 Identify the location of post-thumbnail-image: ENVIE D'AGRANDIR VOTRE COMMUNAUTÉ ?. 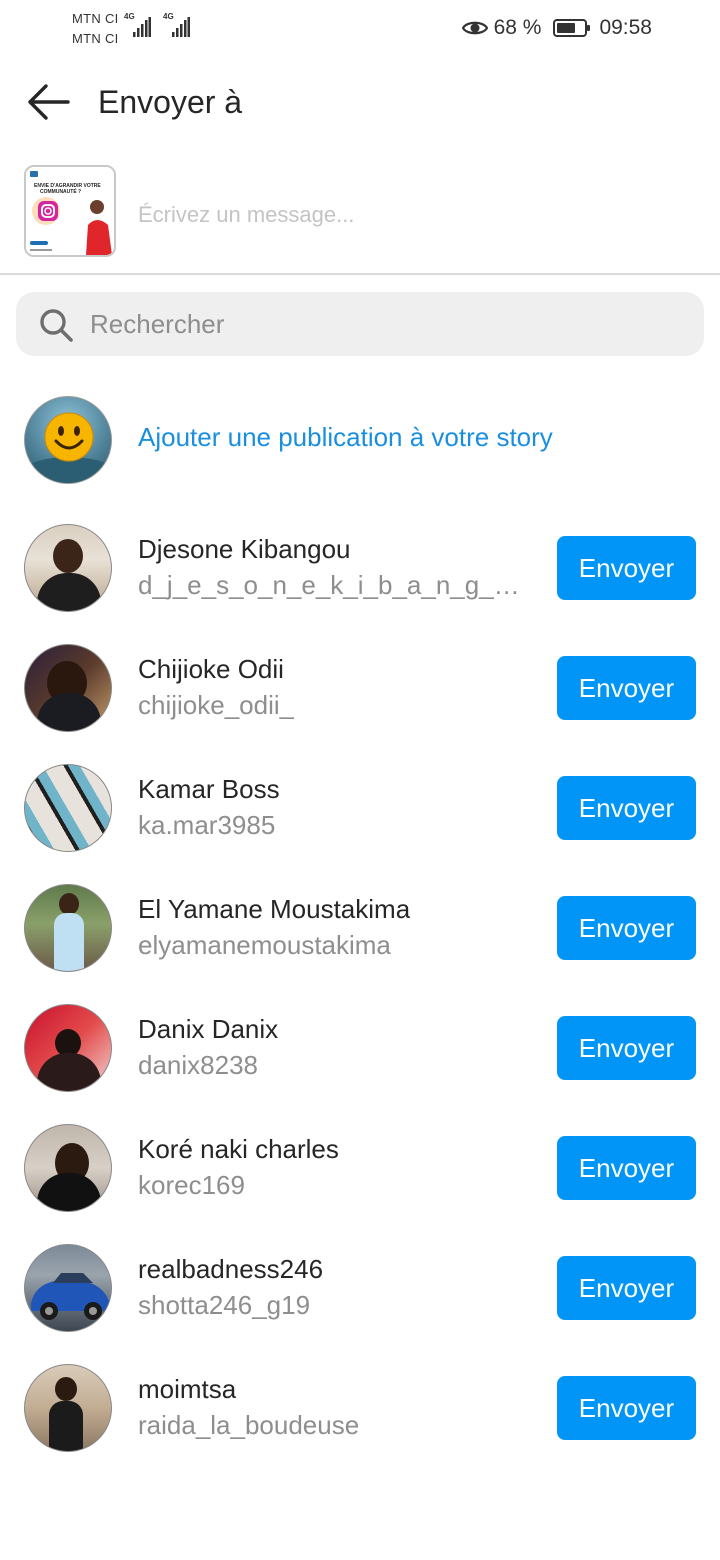
(70, 211).